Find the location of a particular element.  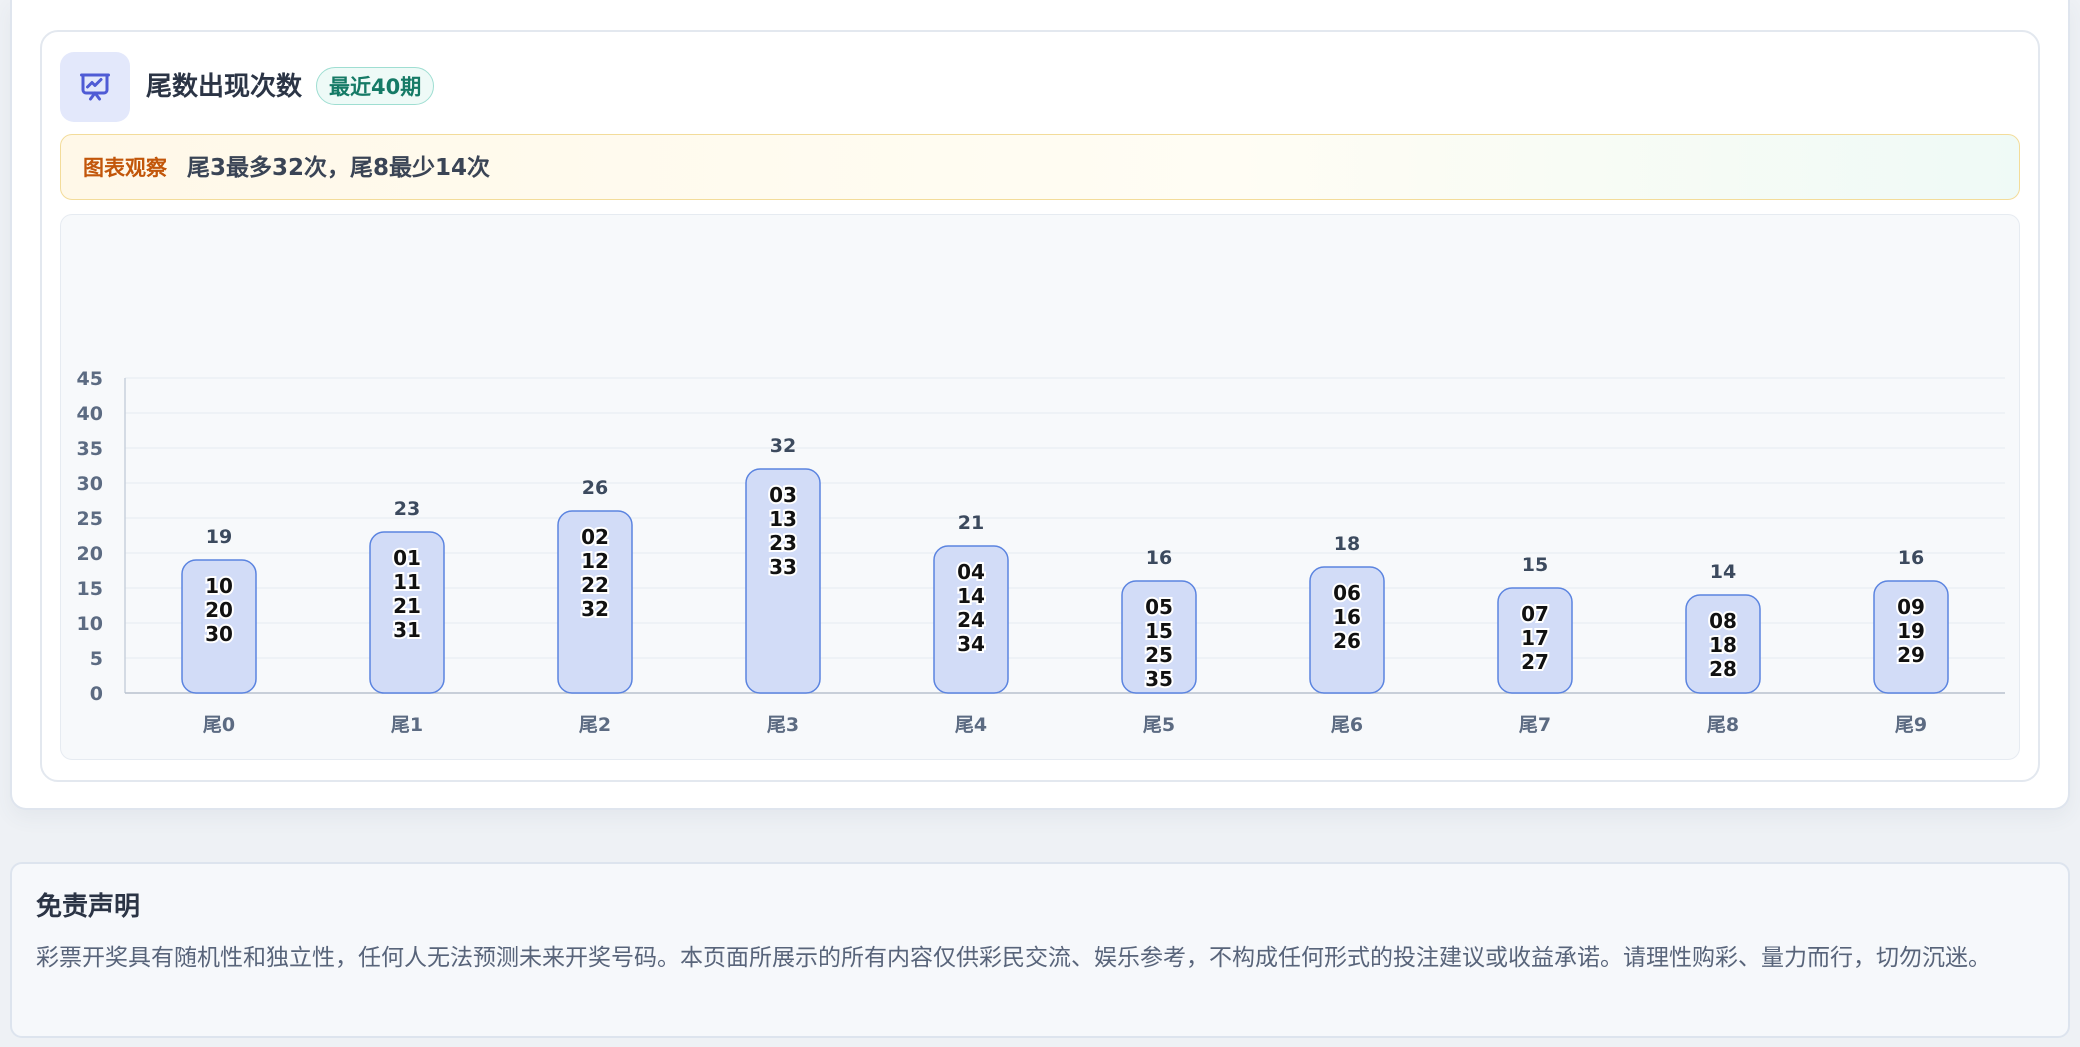

bar-number-label: 19 is located at coordinates (1911, 631).